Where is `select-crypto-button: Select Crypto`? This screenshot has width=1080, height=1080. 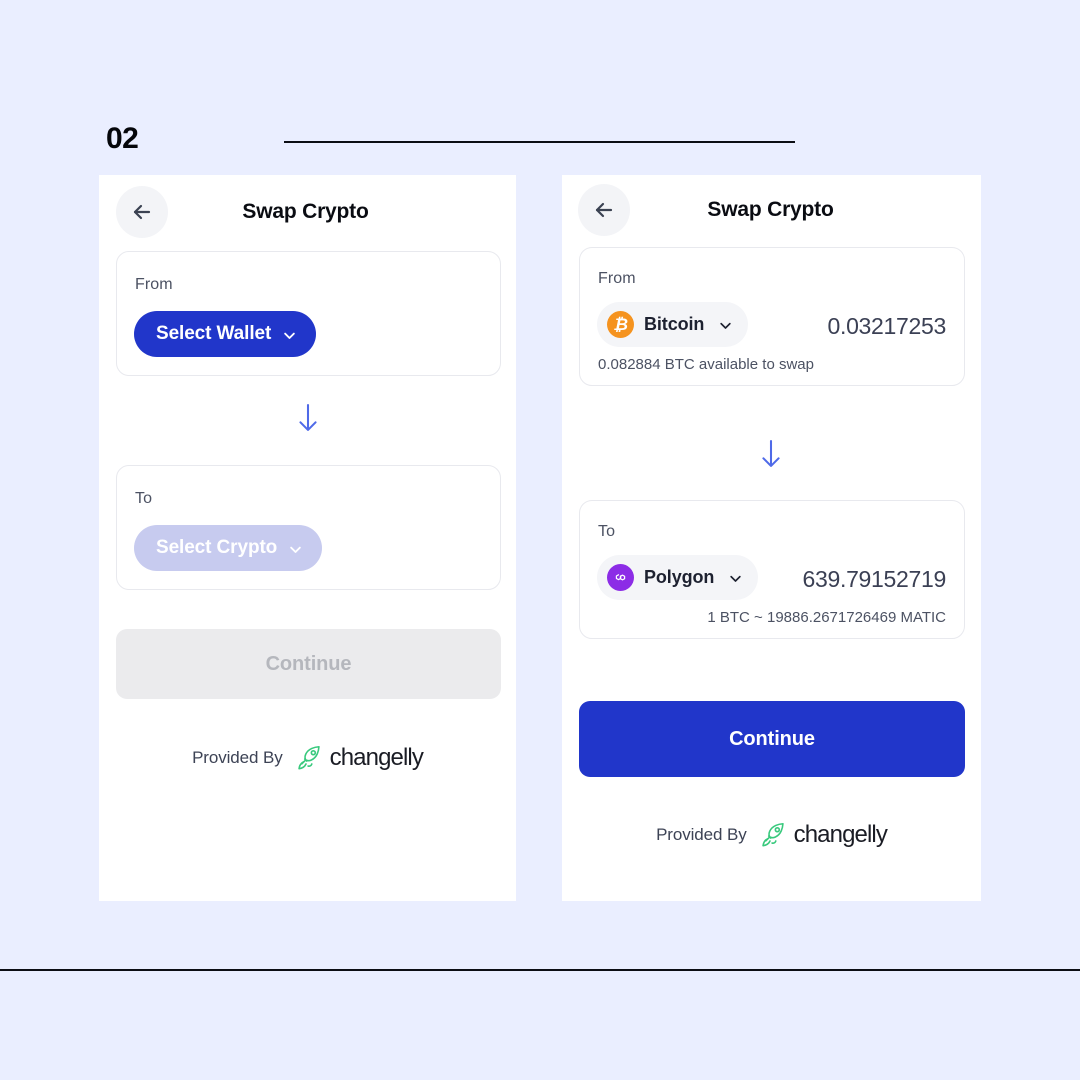 select-crypto-button: Select Crypto is located at coordinates (228, 548).